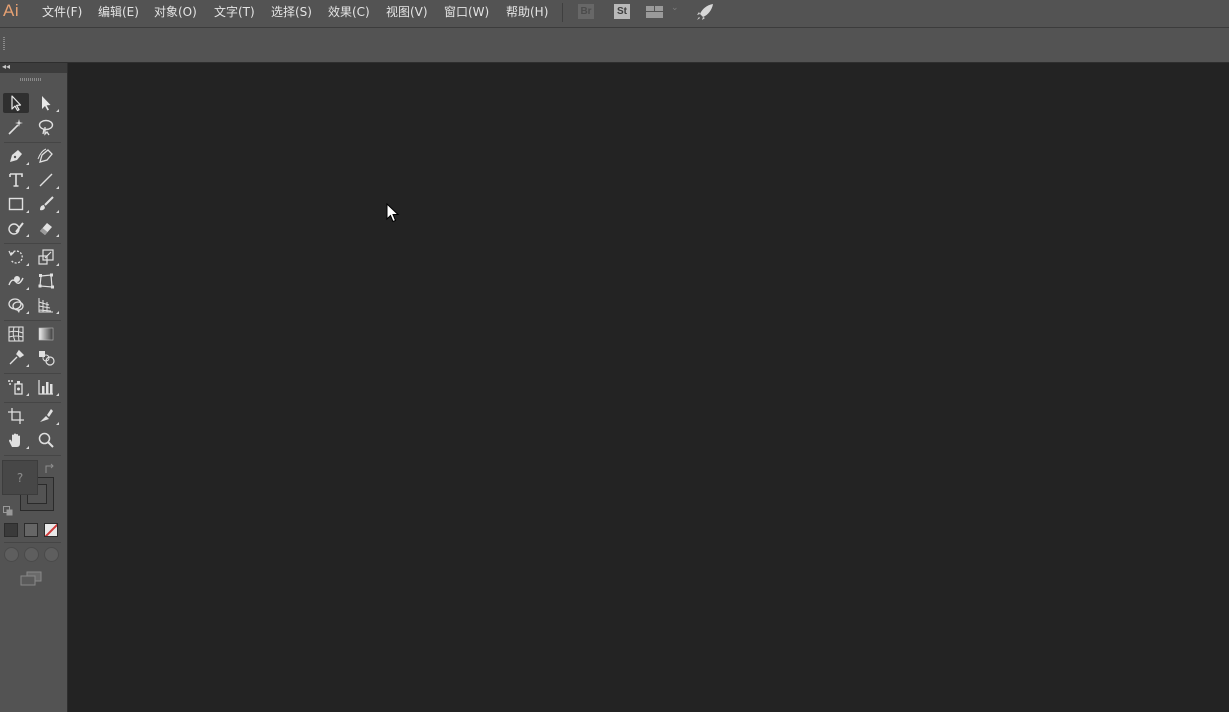 This screenshot has height=712, width=1229. I want to click on type-tool, so click(16, 180).